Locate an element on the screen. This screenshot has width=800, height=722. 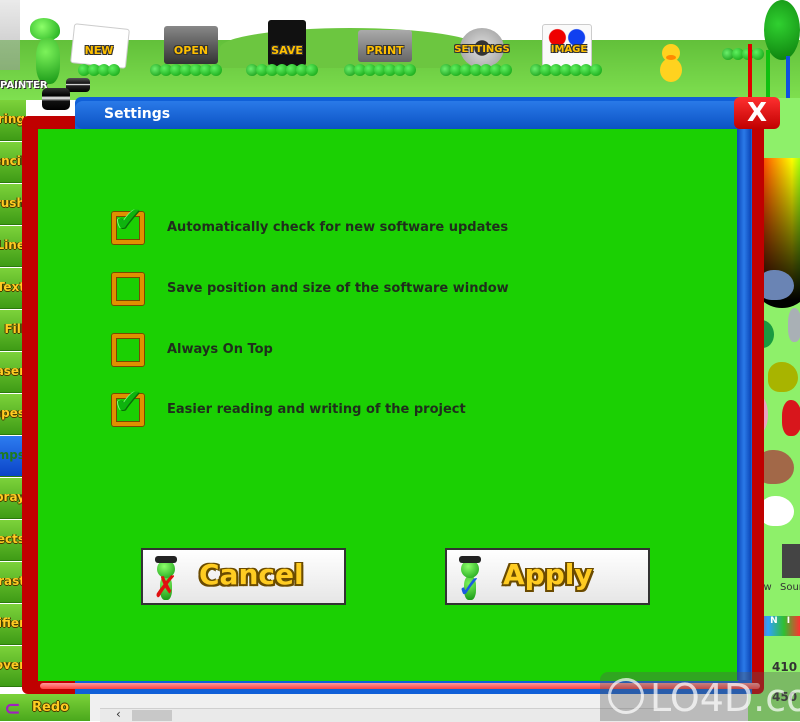
watermark-logo-icon is located at coordinates (626, 696).